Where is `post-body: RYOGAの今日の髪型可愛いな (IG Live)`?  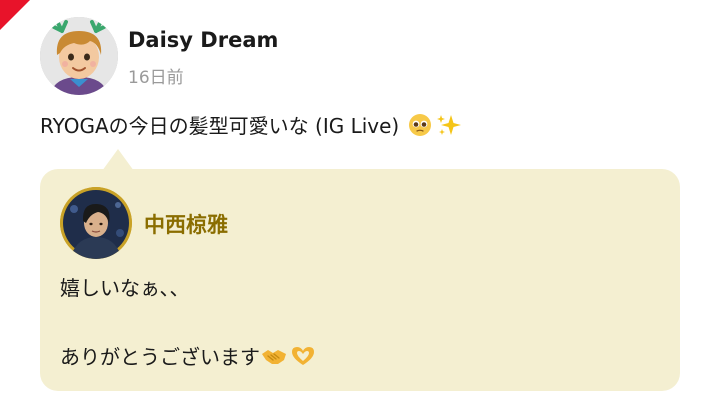 post-body: RYOGAの今日の髪型可愛いな (IG Live) is located at coordinates (251, 124).